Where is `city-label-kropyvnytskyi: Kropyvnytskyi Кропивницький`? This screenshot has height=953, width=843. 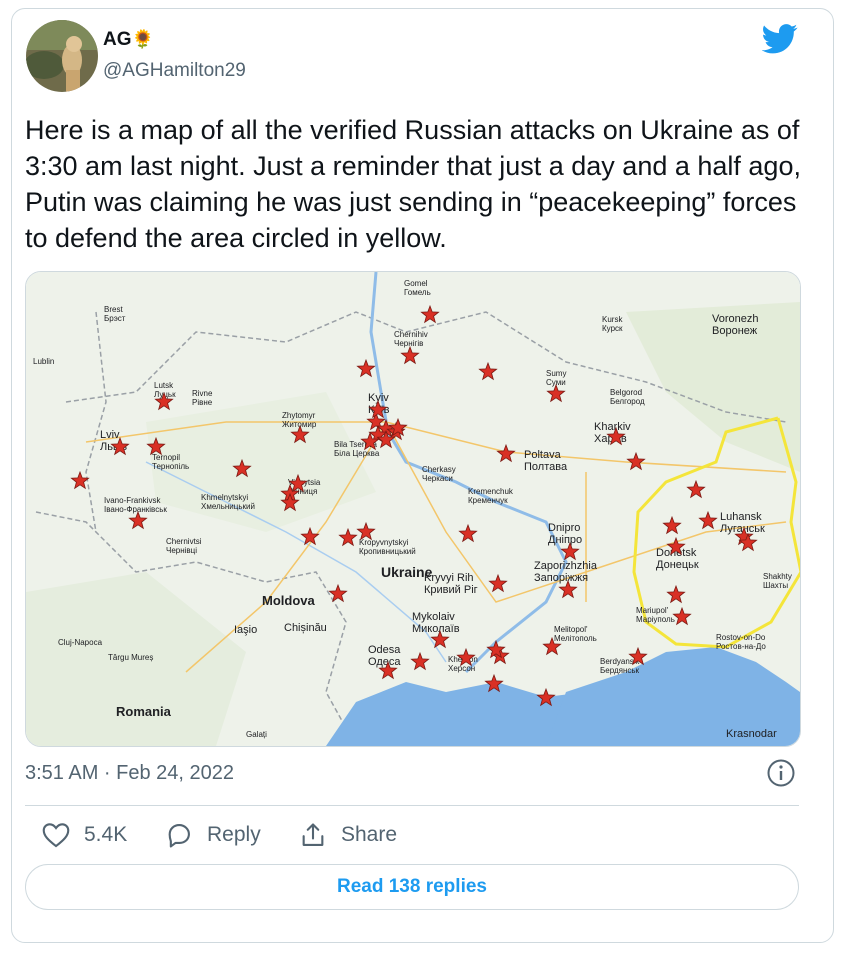
city-label-kropyvnytskyi: Kropyvnytskyi Кропивницький is located at coordinates (387, 547).